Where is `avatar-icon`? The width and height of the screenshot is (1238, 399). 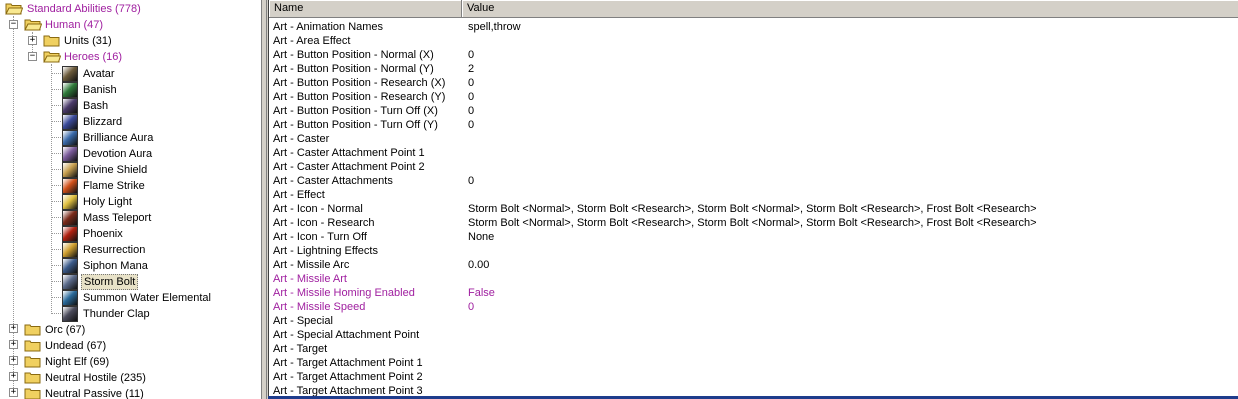
avatar-icon is located at coordinates (70, 74).